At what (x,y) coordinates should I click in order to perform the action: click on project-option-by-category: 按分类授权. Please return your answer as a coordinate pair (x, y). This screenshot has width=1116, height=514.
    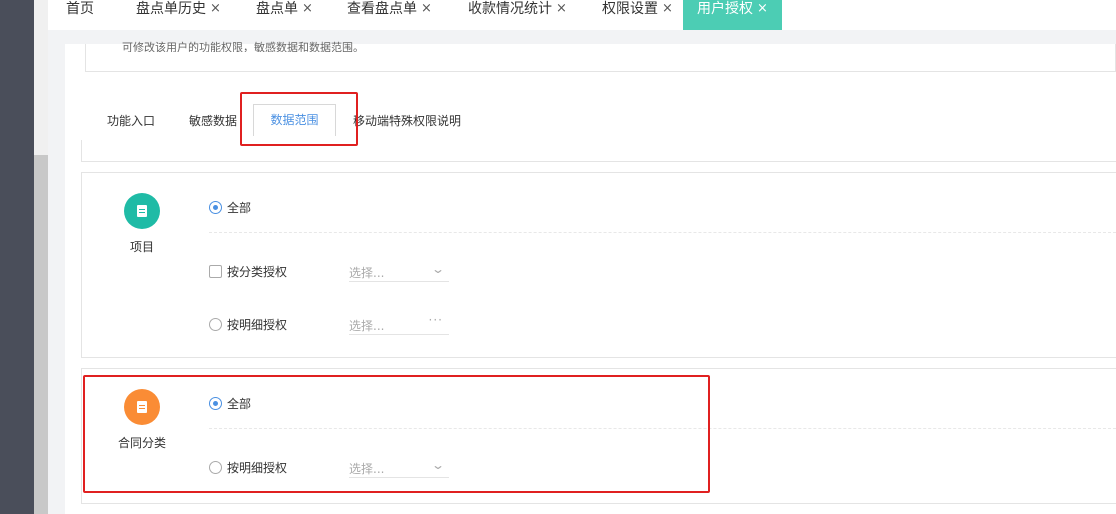
    Looking at the image, I should click on (248, 271).